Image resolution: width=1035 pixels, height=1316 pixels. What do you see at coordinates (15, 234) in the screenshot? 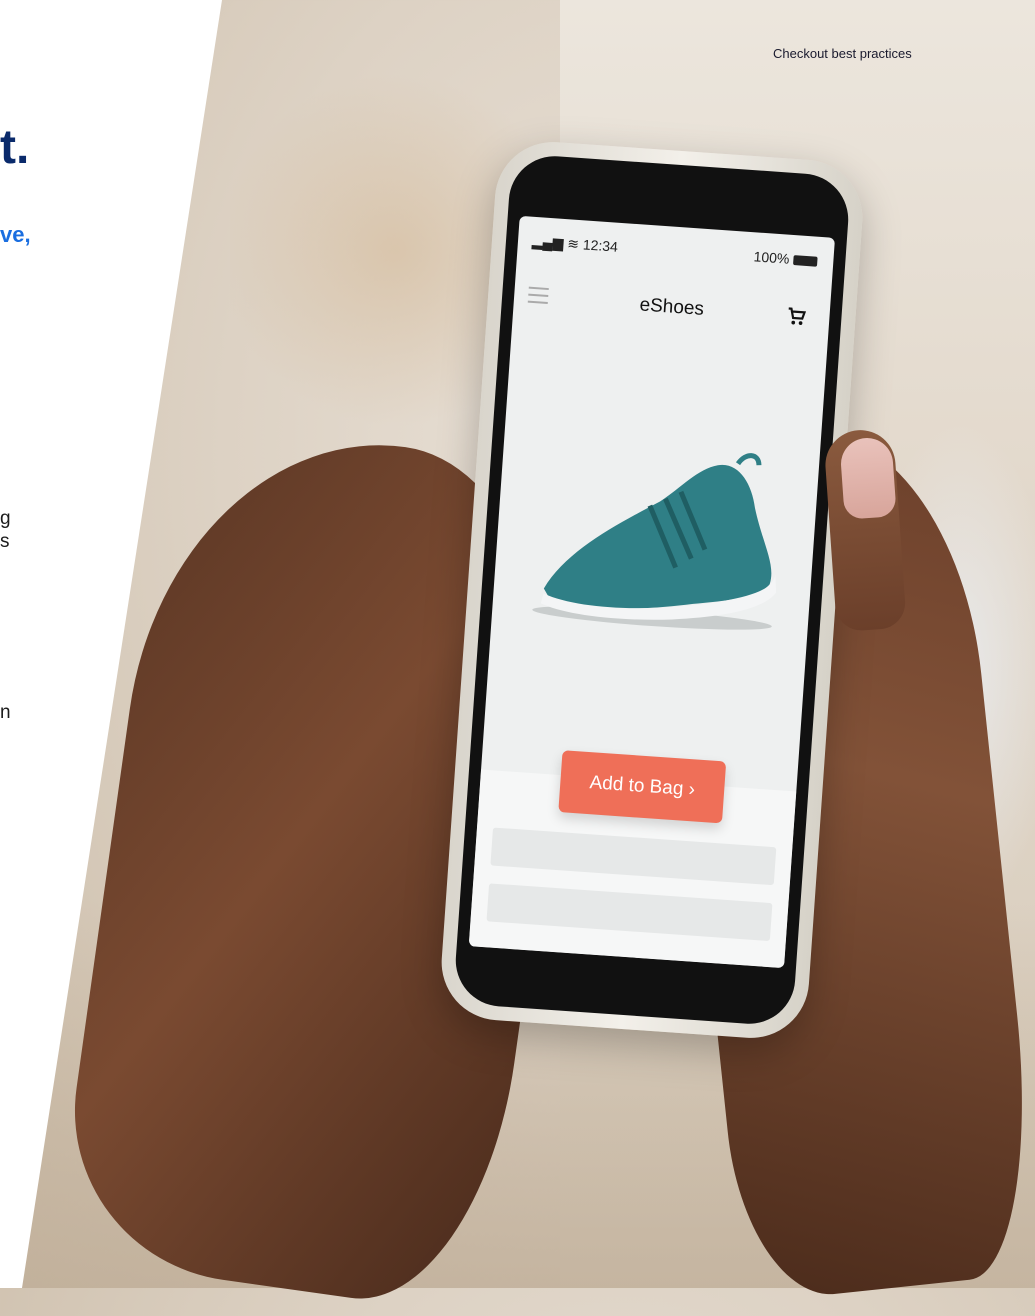
I see `subheadline: ve,` at bounding box center [15, 234].